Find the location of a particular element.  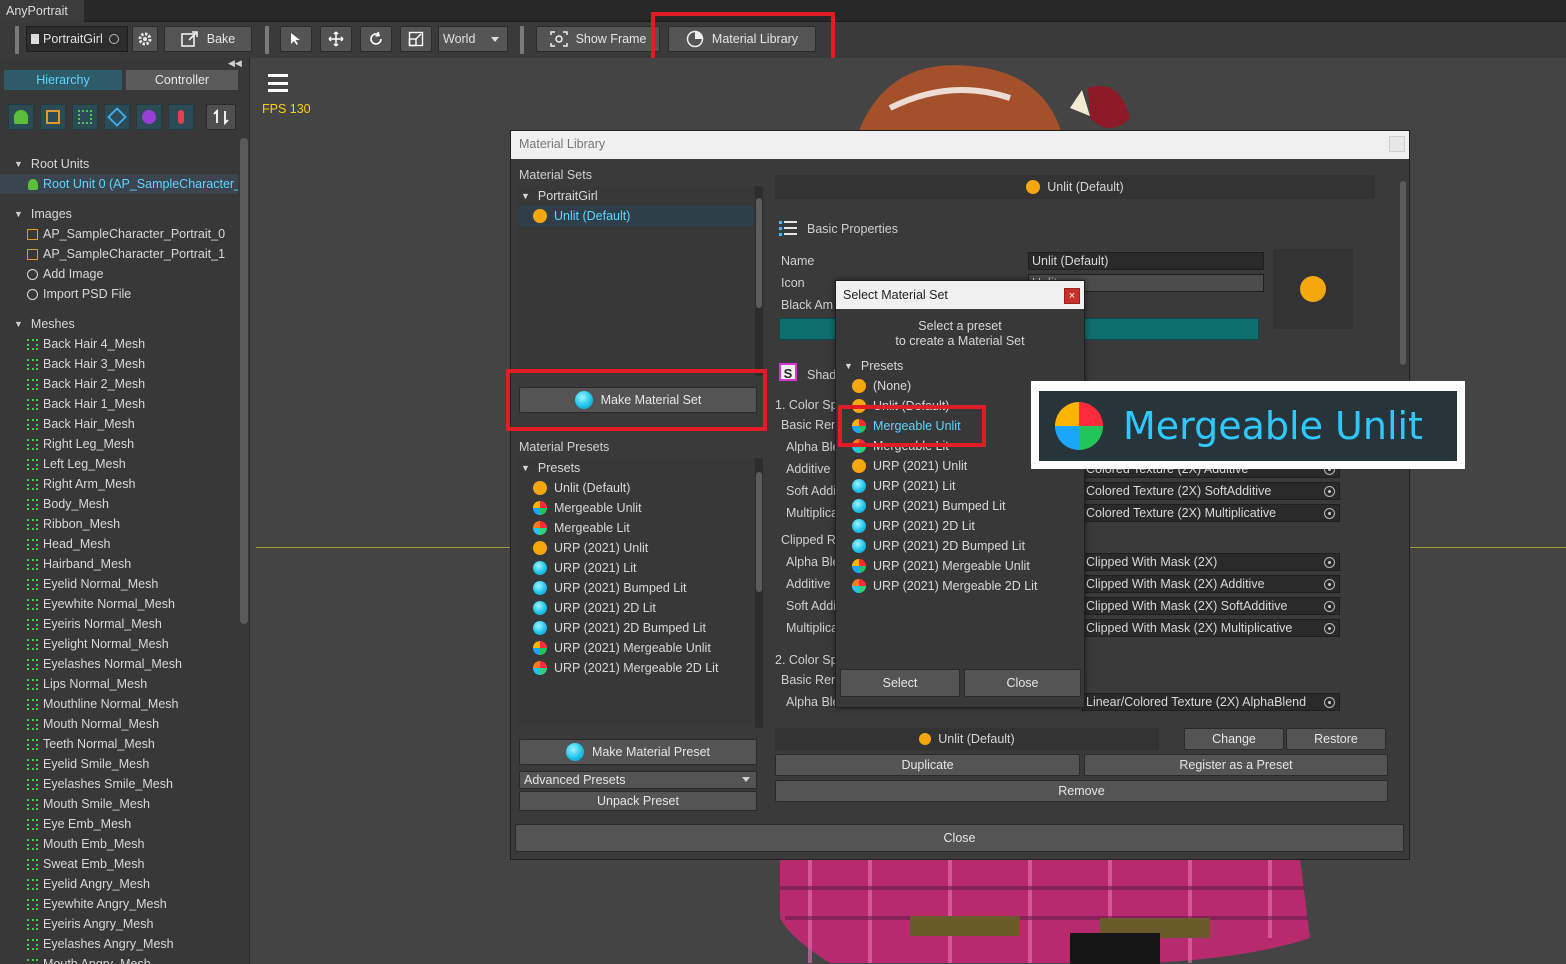

import-psd-item: Import PSD File is located at coordinates (145, 294).